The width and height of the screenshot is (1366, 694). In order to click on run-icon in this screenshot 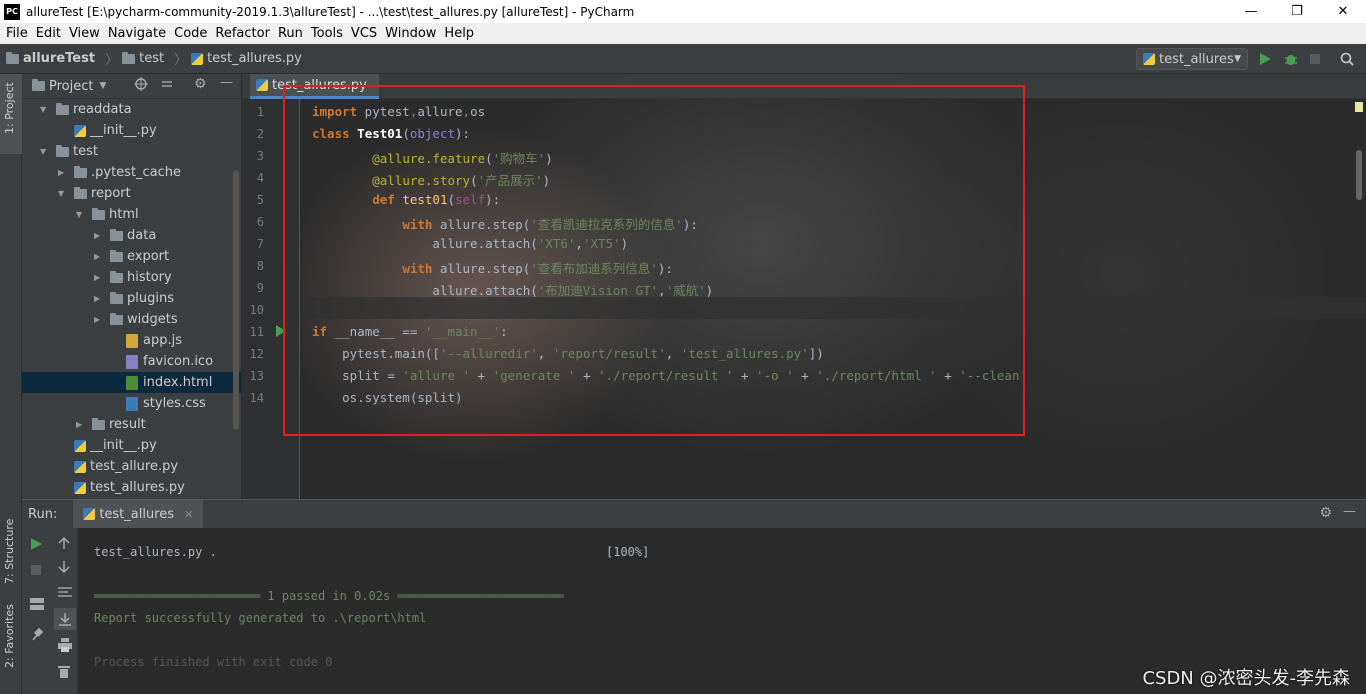, I will do `click(1265, 59)`.